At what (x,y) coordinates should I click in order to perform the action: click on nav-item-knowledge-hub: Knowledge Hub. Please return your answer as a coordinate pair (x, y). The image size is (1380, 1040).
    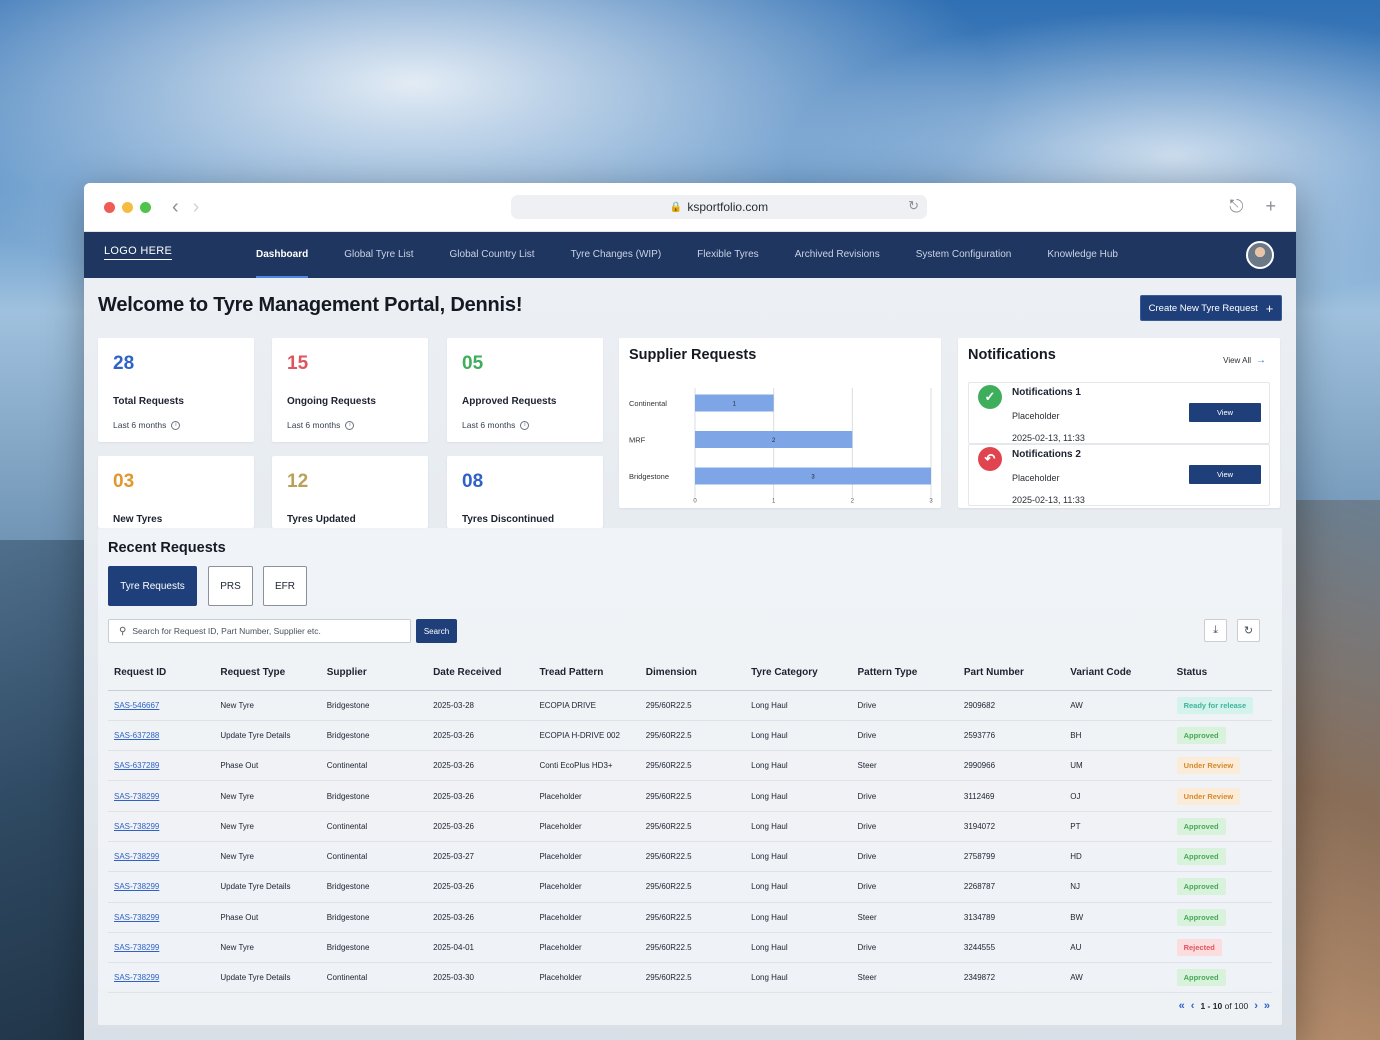
    Looking at the image, I should click on (1082, 255).